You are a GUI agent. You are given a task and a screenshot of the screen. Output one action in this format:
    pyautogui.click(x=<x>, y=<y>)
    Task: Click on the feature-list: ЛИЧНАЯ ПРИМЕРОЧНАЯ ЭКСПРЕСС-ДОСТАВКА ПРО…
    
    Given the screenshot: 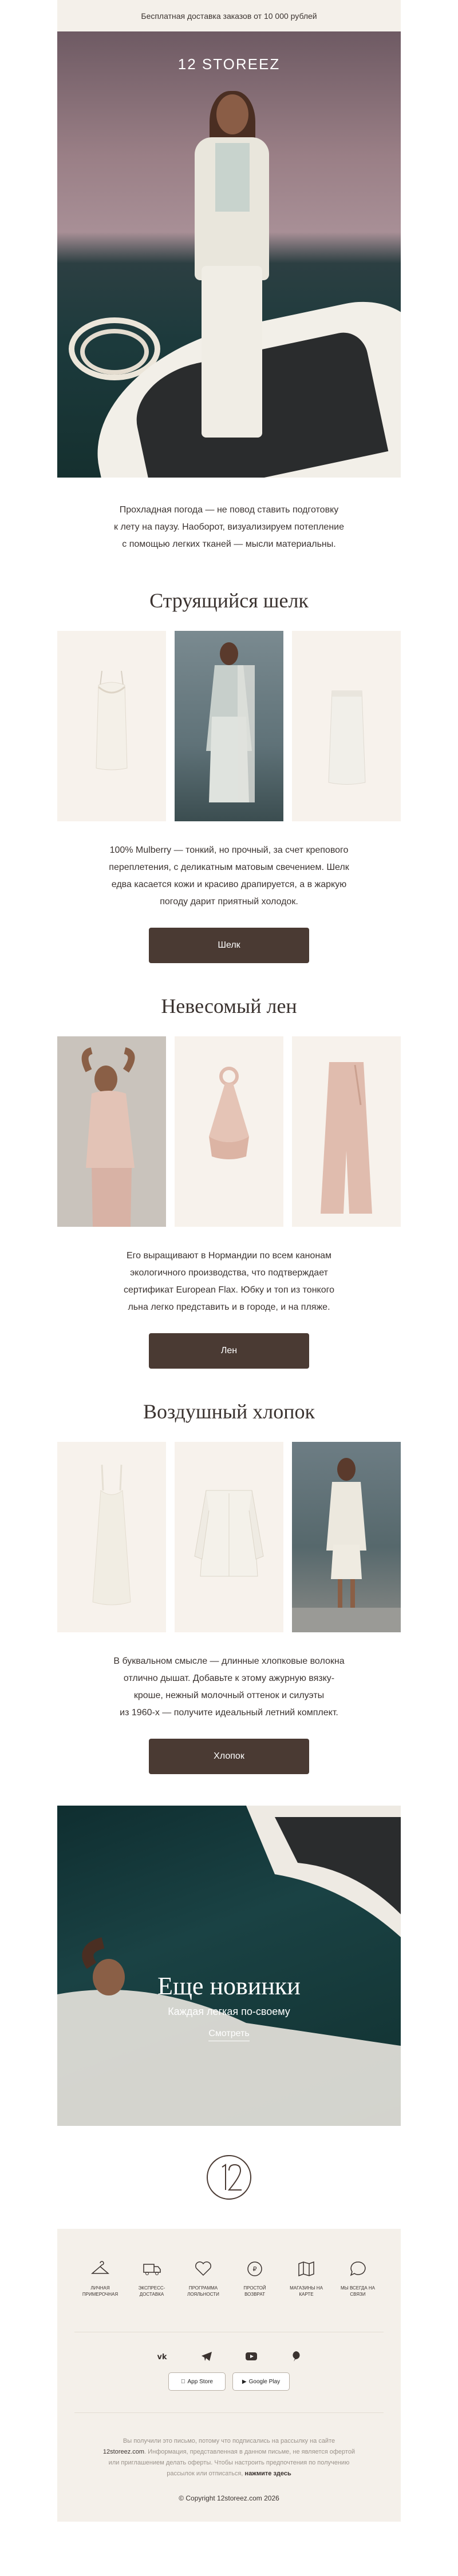 What is the action you would take?
    pyautogui.click(x=229, y=2280)
    